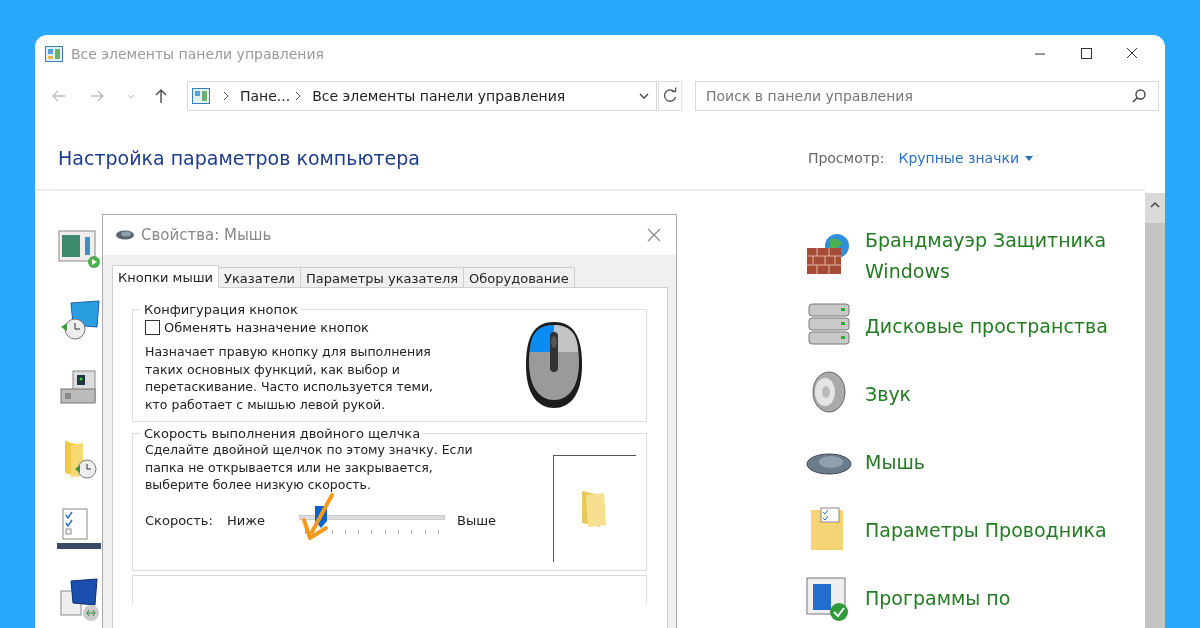 The width and height of the screenshot is (1200, 628). What do you see at coordinates (221, 309) in the screenshot?
I see `group-title: Конфигурация кнопок` at bounding box center [221, 309].